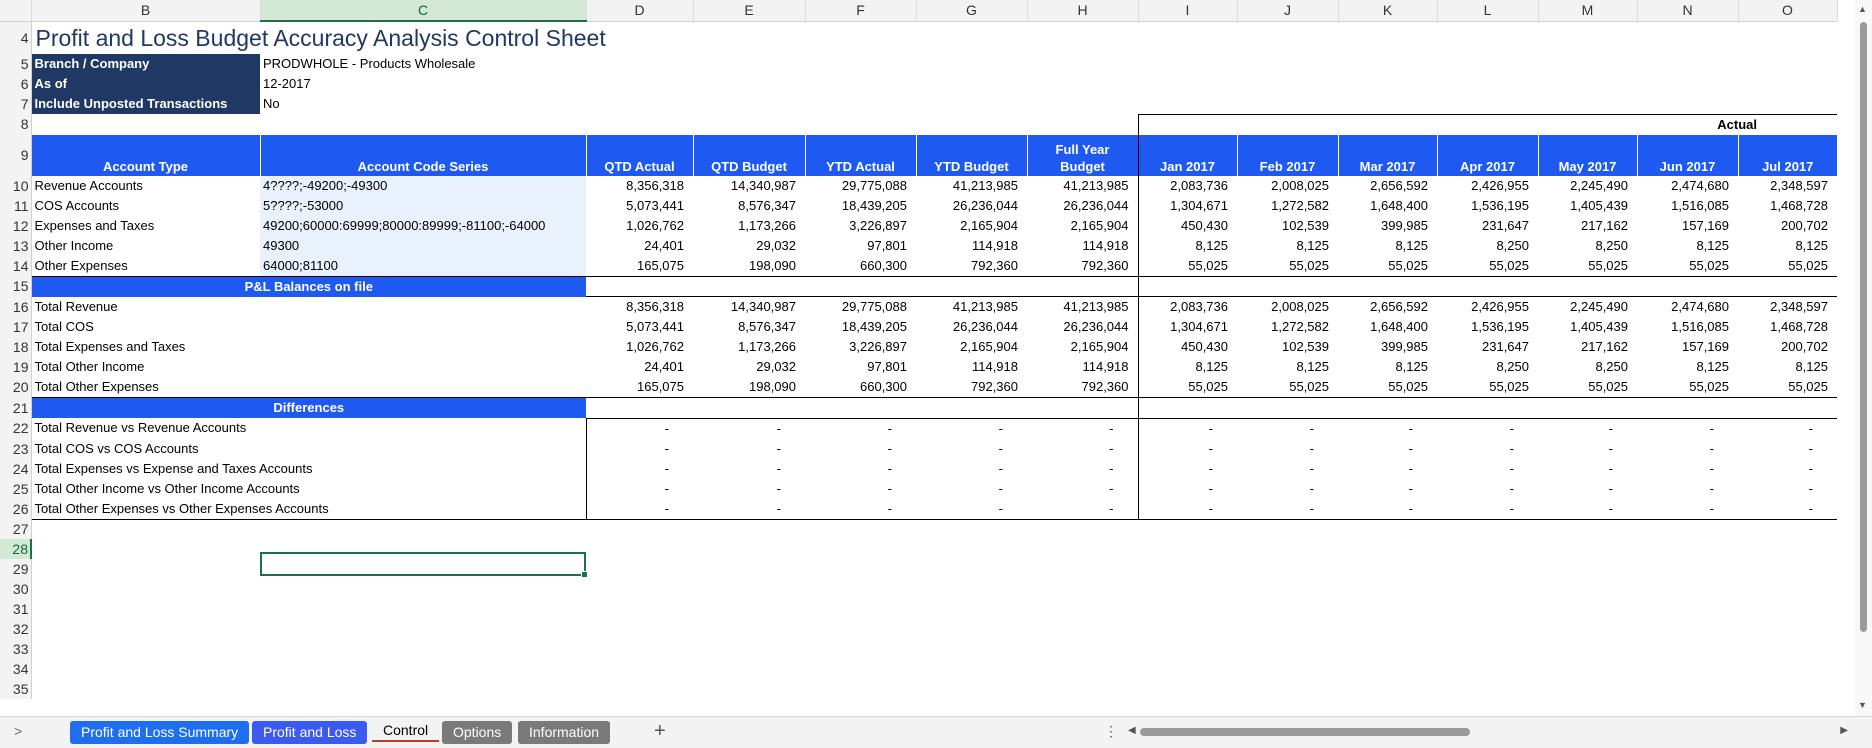 This screenshot has height=748, width=1872. I want to click on value-cell: 3,226,897, so click(860, 226).